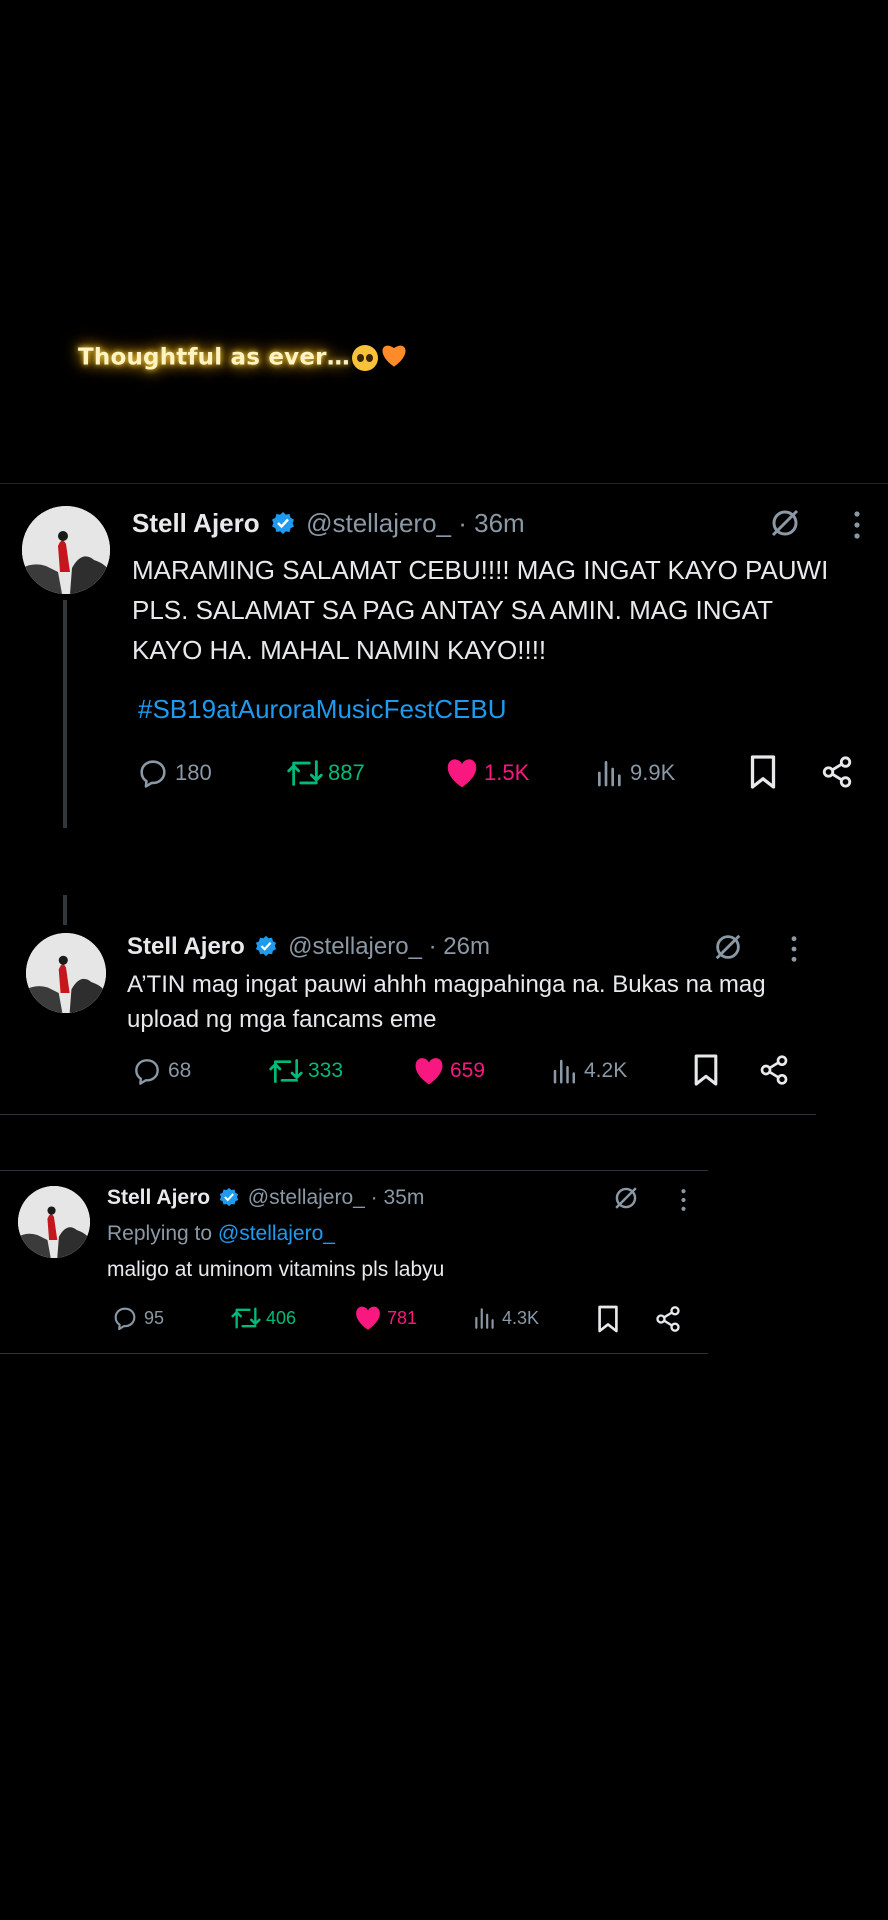  Describe the element at coordinates (305, 1071) in the screenshot. I see `retweet-button: 333` at that location.